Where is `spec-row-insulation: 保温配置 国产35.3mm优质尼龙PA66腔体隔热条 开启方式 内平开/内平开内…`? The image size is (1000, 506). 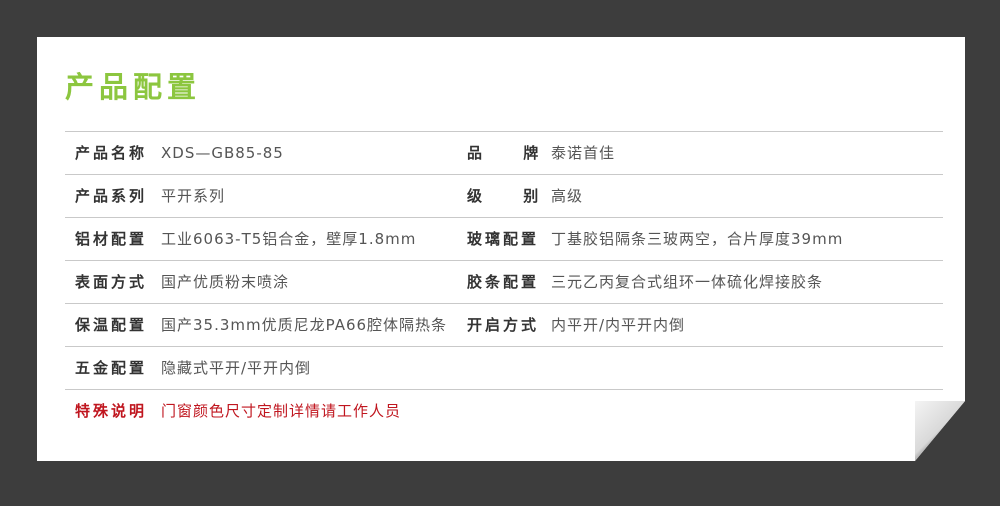
spec-row-insulation: 保温配置 国产35.3mm优质尼龙PA66腔体隔热条 开启方式 内平开/内平开内… is located at coordinates (504, 324).